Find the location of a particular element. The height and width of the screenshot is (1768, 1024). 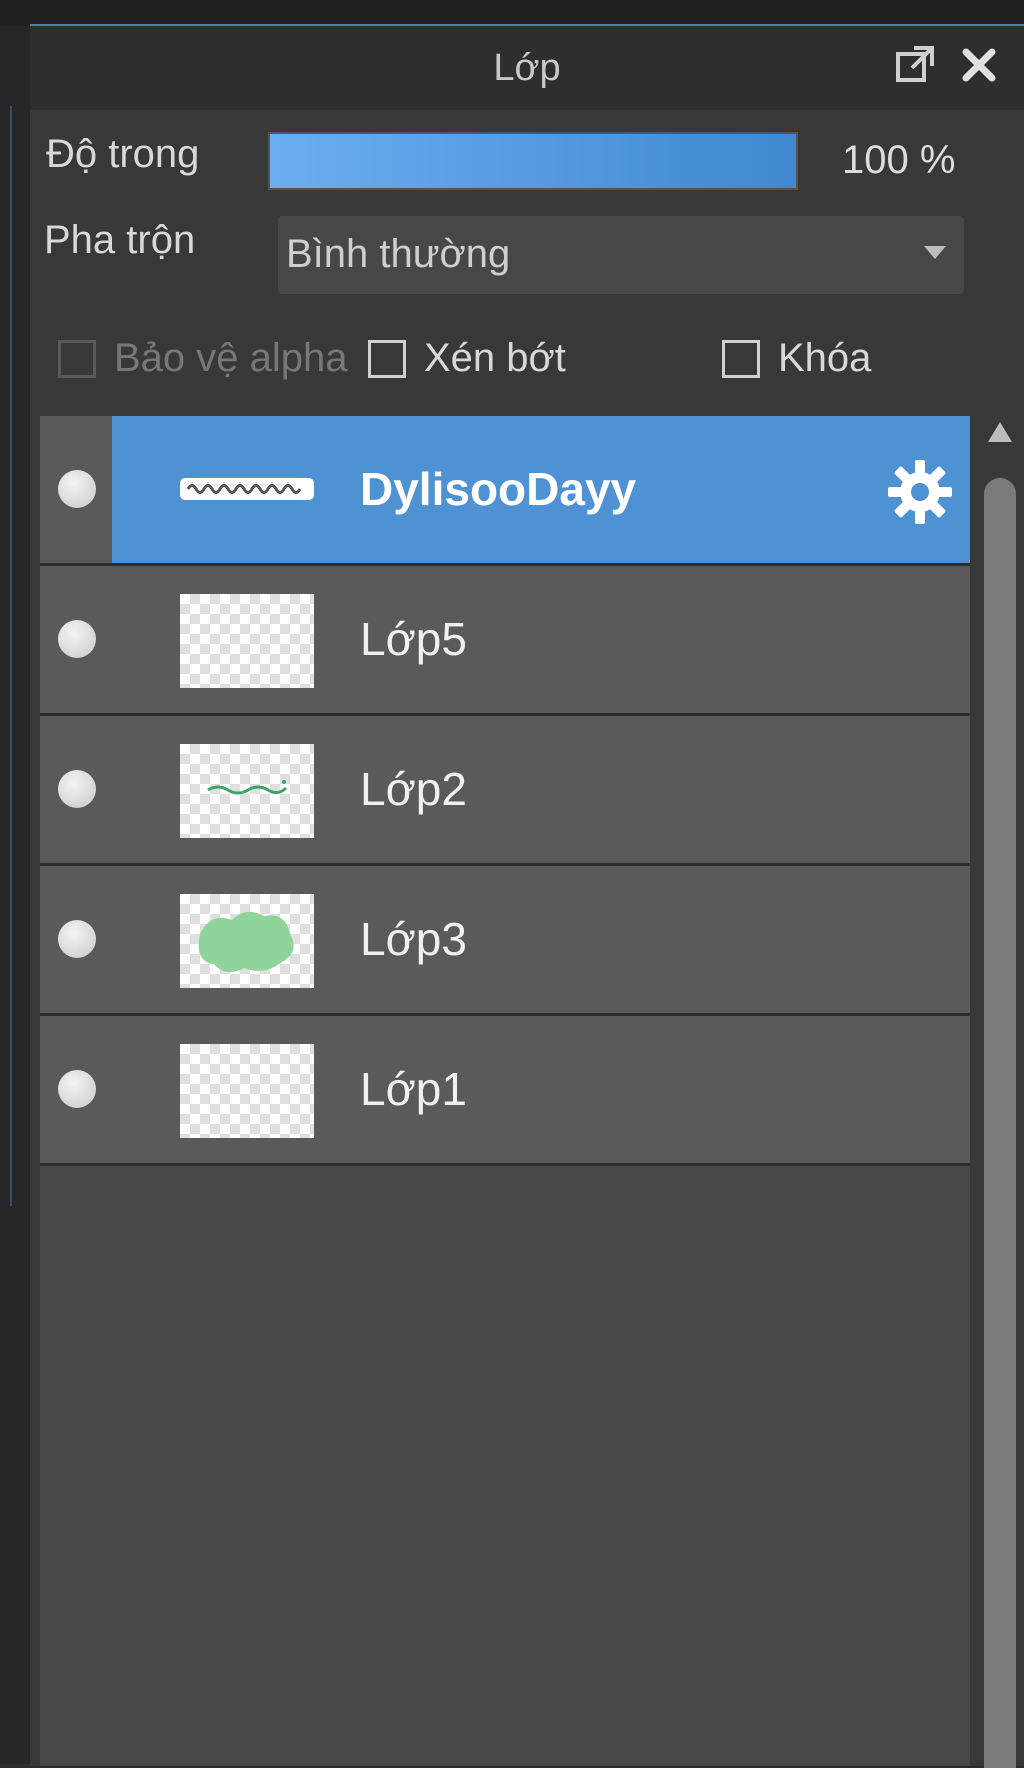

left-dock-strip is located at coordinates (15, 895).